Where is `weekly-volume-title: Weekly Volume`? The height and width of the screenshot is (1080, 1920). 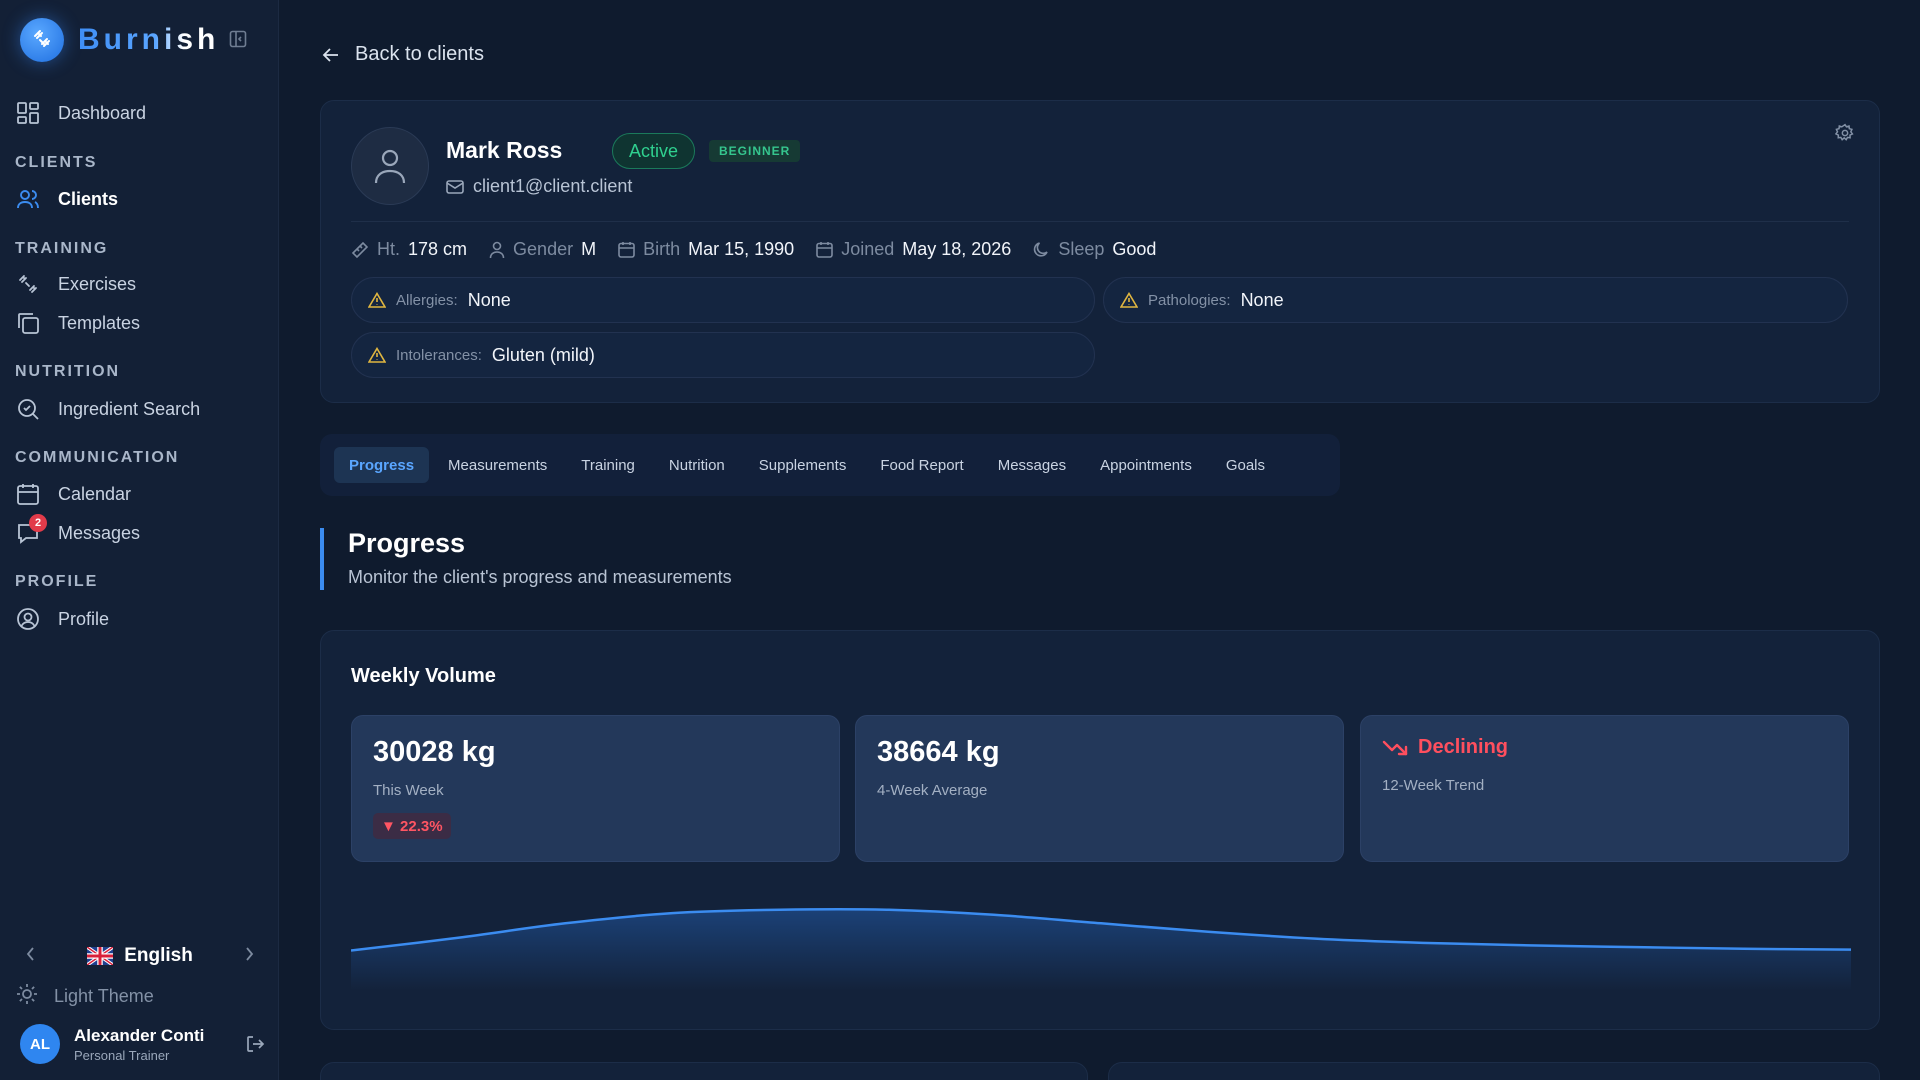
weekly-volume-title: Weekly Volume is located at coordinates (423, 676).